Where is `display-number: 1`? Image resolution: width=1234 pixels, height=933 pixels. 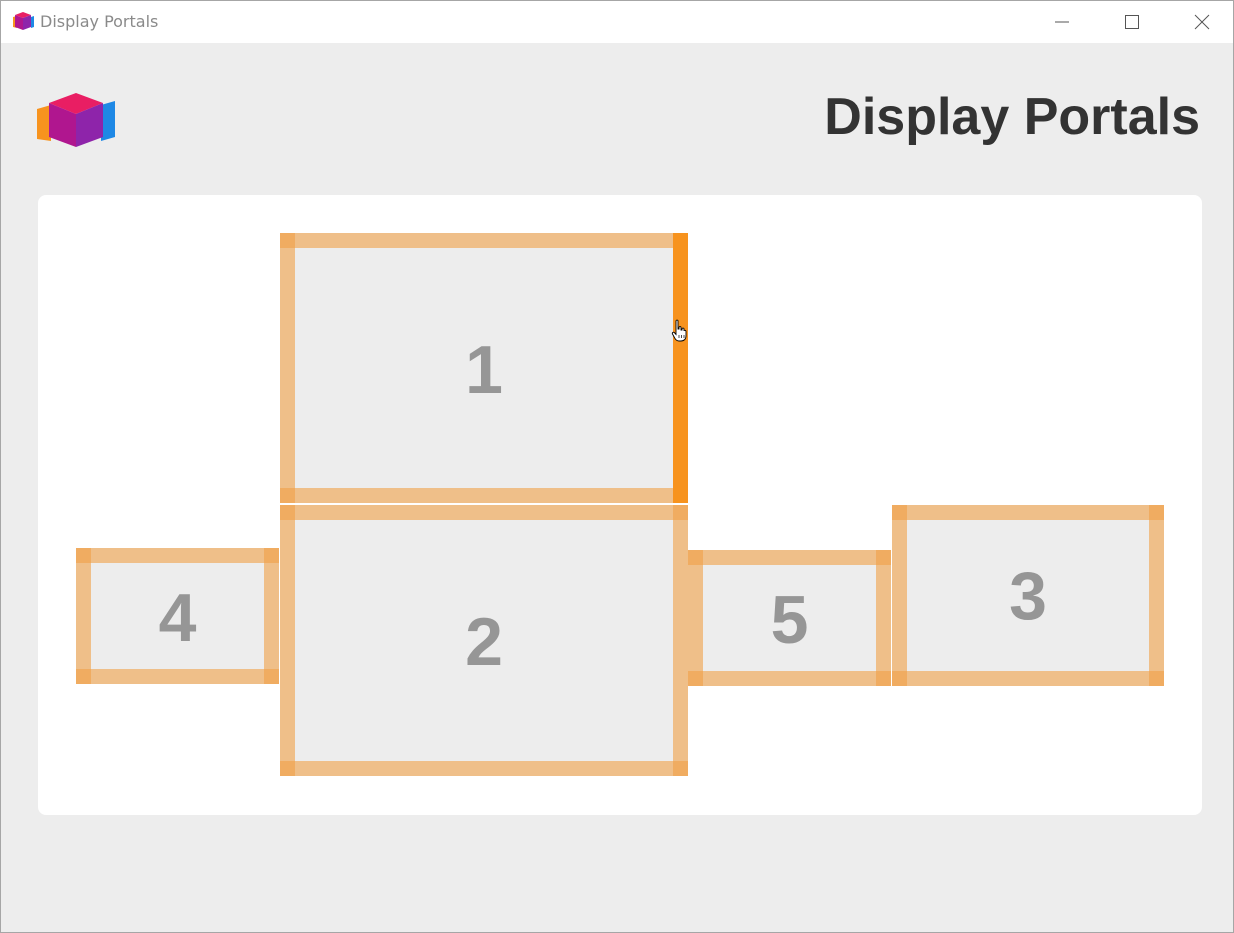
display-number: 1 is located at coordinates (484, 370).